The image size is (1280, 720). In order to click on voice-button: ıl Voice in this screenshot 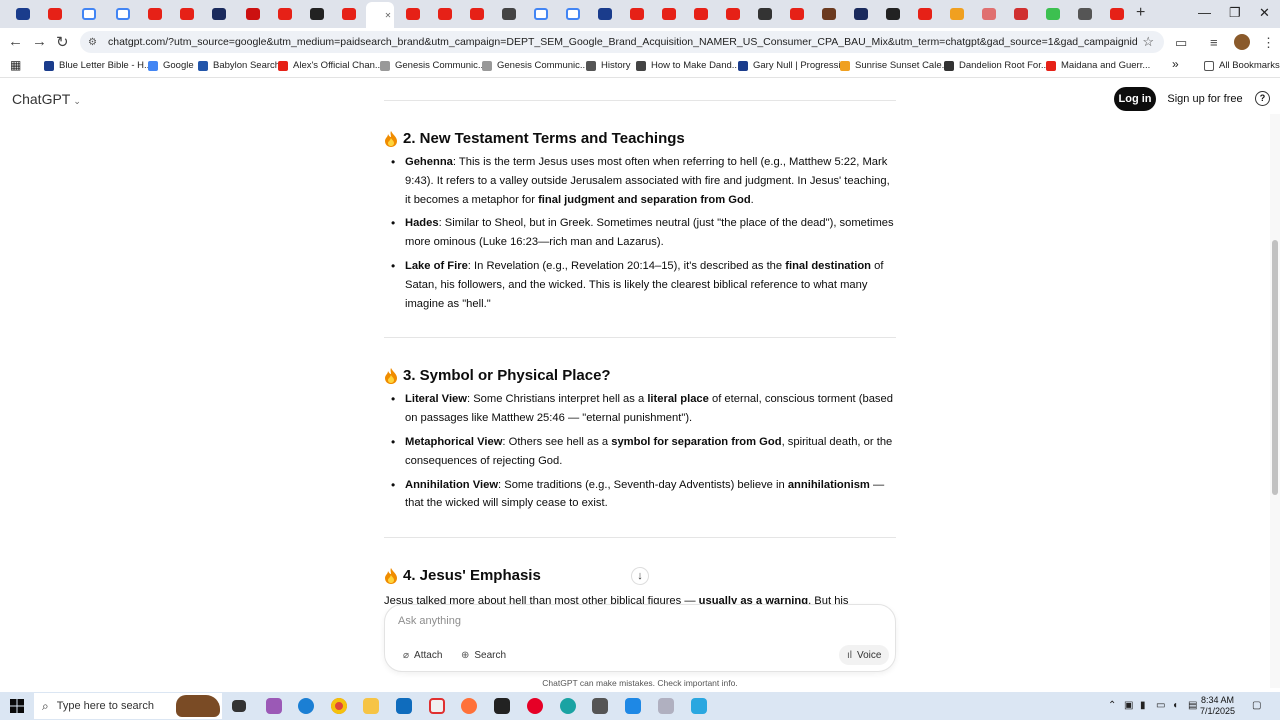, I will do `click(864, 655)`.